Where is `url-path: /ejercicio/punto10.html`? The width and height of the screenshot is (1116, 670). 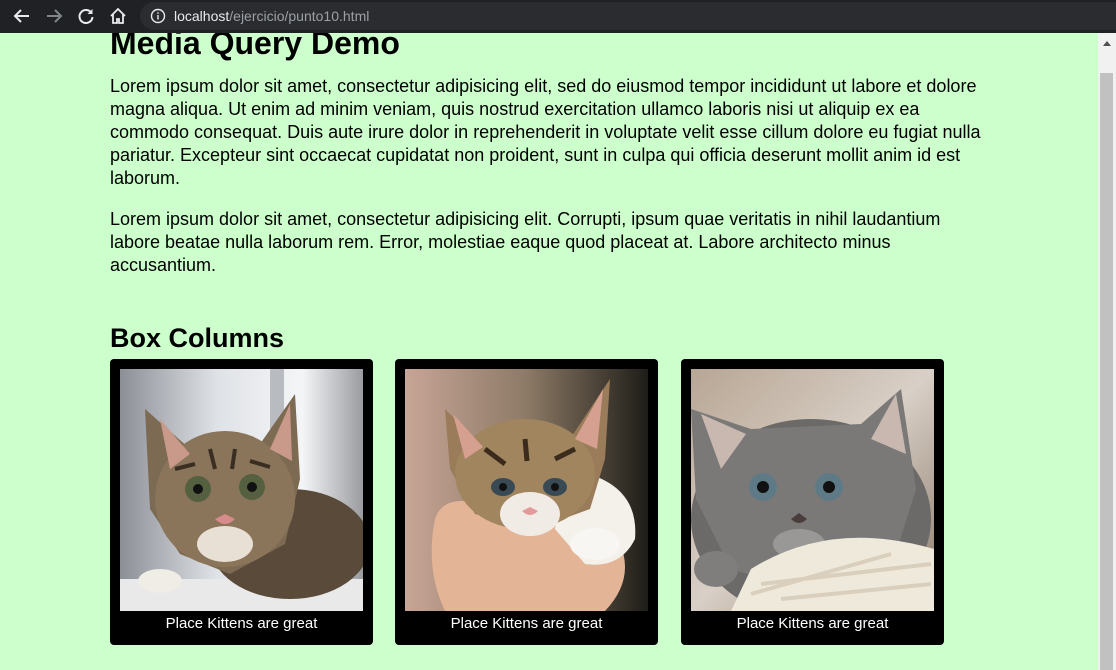 url-path: /ejercicio/punto10.html is located at coordinates (299, 16).